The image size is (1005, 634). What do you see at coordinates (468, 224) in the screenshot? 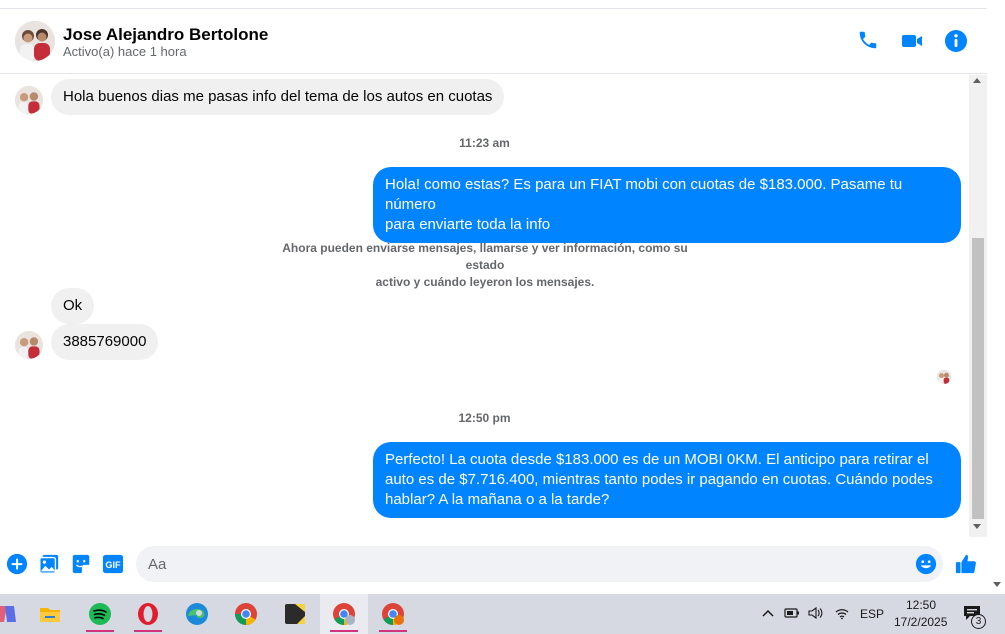
I see `message-line: para enviarte toda la info` at bounding box center [468, 224].